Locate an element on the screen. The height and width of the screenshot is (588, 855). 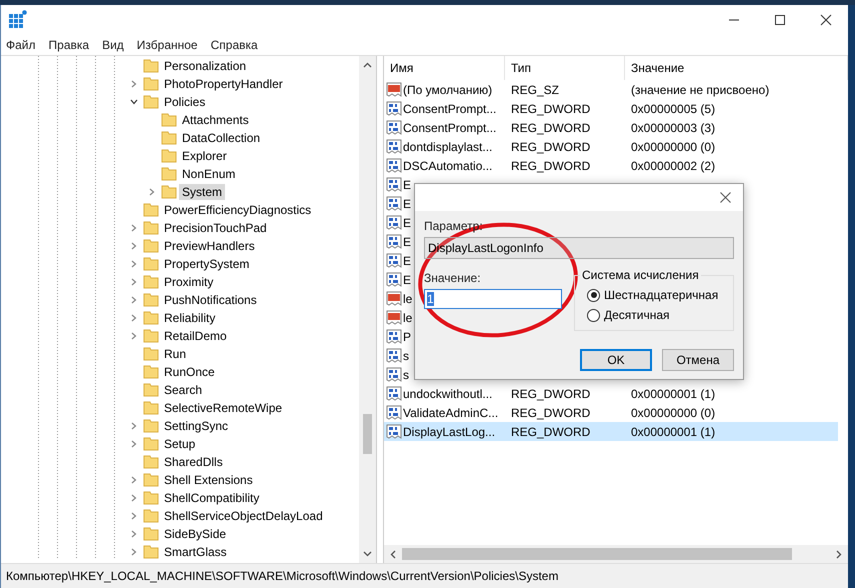
tree-item: PushNotifications is located at coordinates (210, 300).